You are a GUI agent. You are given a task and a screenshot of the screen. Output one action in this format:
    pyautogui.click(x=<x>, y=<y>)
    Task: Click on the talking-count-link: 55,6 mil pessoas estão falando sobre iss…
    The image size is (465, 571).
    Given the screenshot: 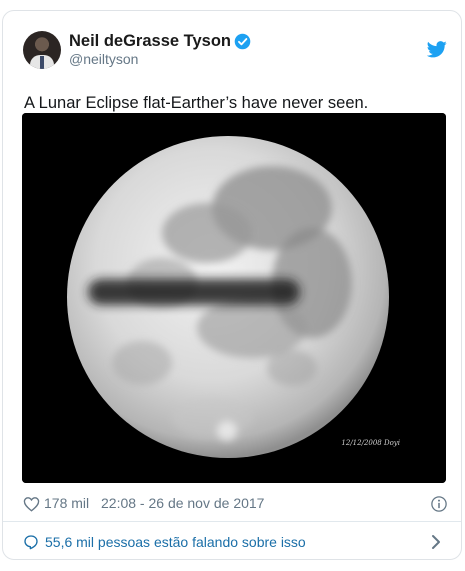 What is the action you would take?
    pyautogui.click(x=175, y=542)
    